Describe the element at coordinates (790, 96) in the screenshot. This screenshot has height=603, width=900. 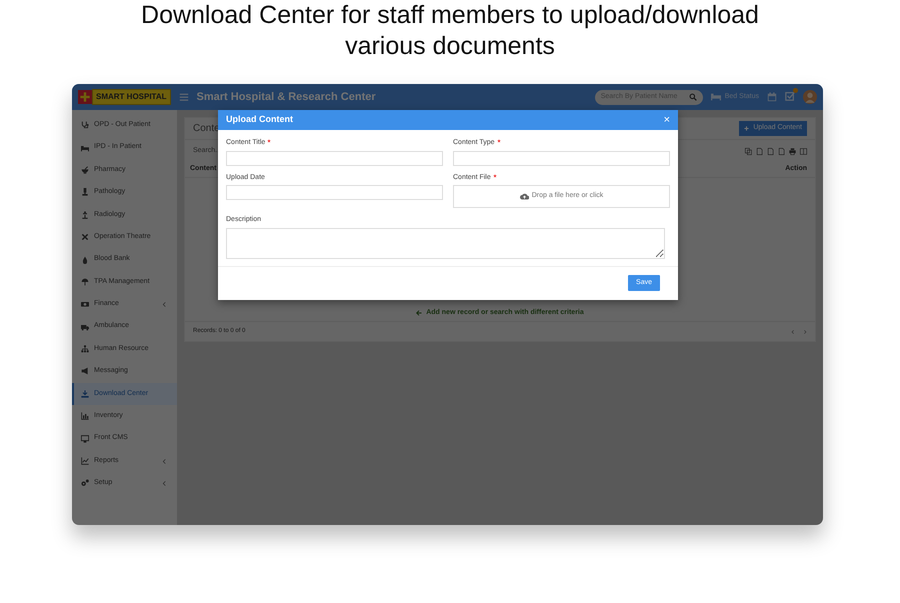
I see `tasks-icon` at that location.